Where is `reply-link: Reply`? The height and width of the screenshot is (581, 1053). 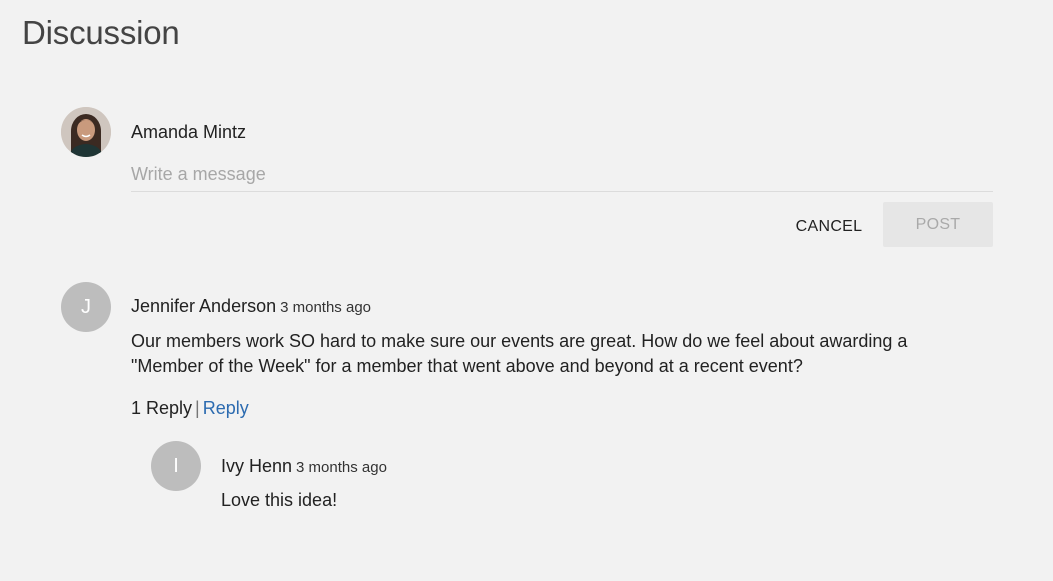
reply-link: Reply is located at coordinates (226, 408).